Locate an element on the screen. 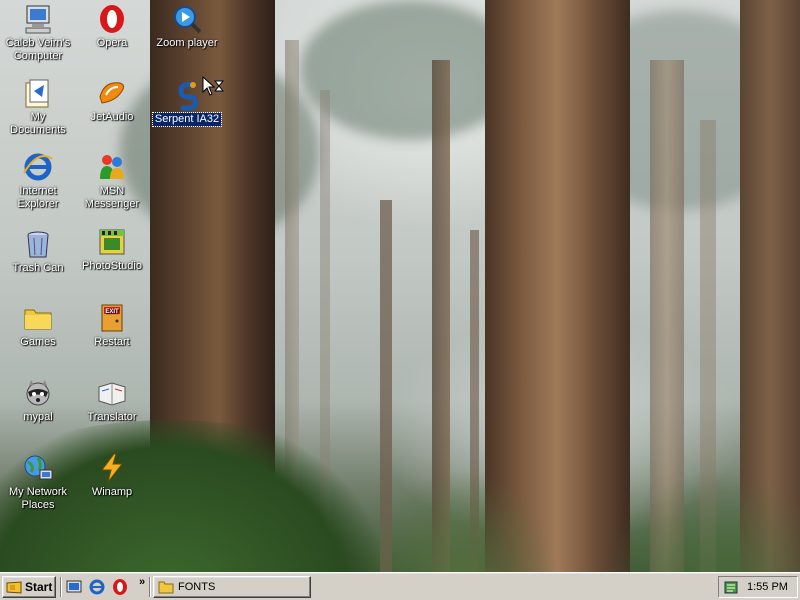  network-places-icon is located at coordinates (38, 468).